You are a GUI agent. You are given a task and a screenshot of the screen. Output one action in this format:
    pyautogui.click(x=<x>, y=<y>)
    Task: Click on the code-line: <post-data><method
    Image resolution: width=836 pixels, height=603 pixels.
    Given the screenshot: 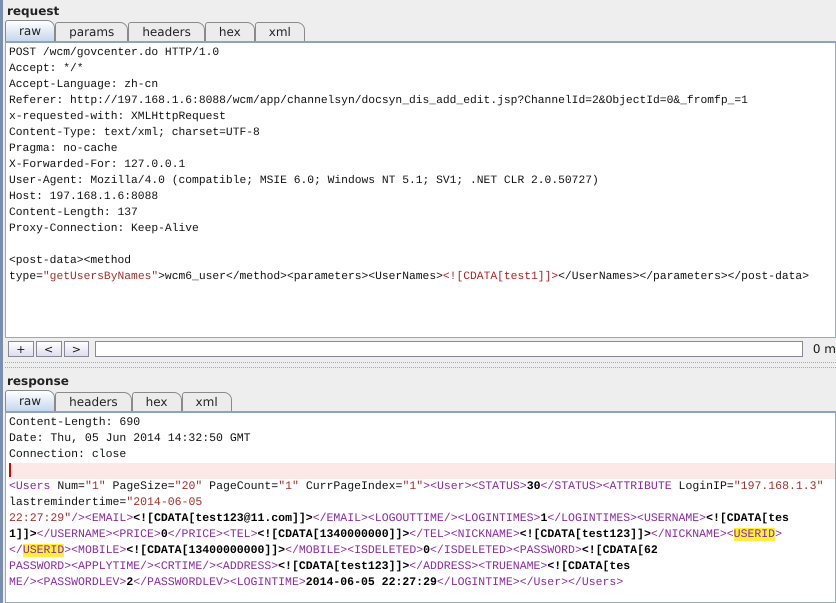 What is the action you would take?
    pyautogui.click(x=70, y=261)
    